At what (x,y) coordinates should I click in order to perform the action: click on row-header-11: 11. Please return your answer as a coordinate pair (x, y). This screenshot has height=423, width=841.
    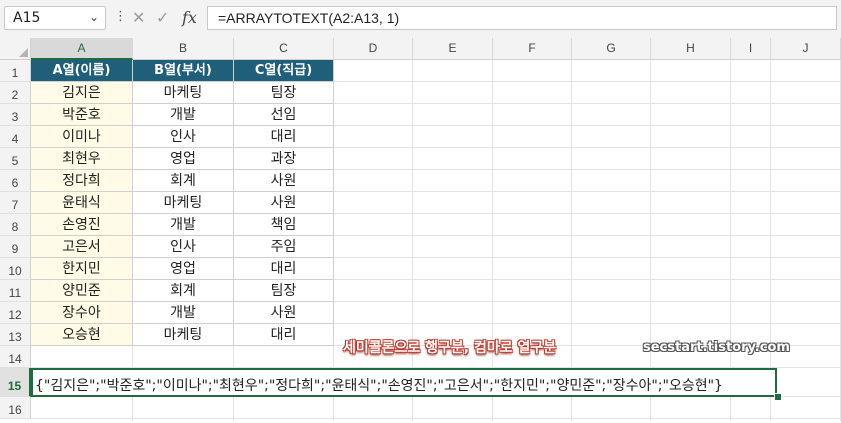
    Looking at the image, I should click on (15, 291).